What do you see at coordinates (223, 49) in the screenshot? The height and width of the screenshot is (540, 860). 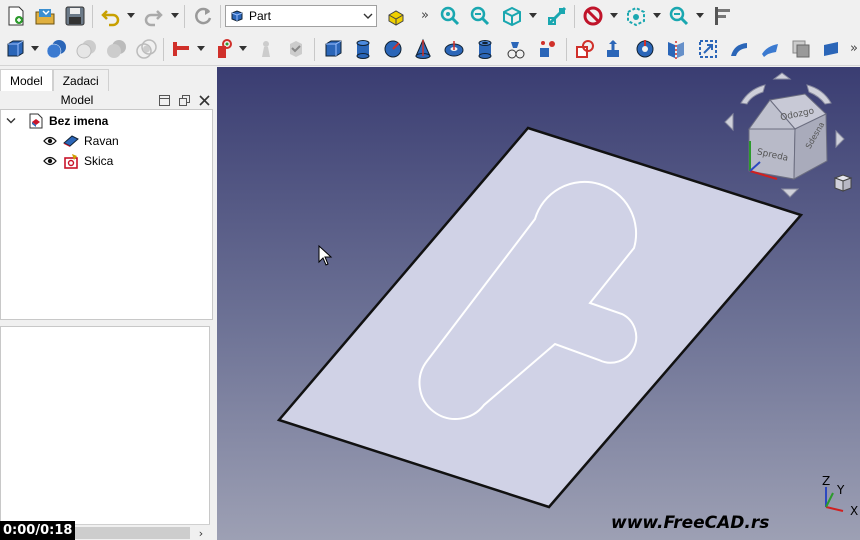 I see `split-features-icon` at bounding box center [223, 49].